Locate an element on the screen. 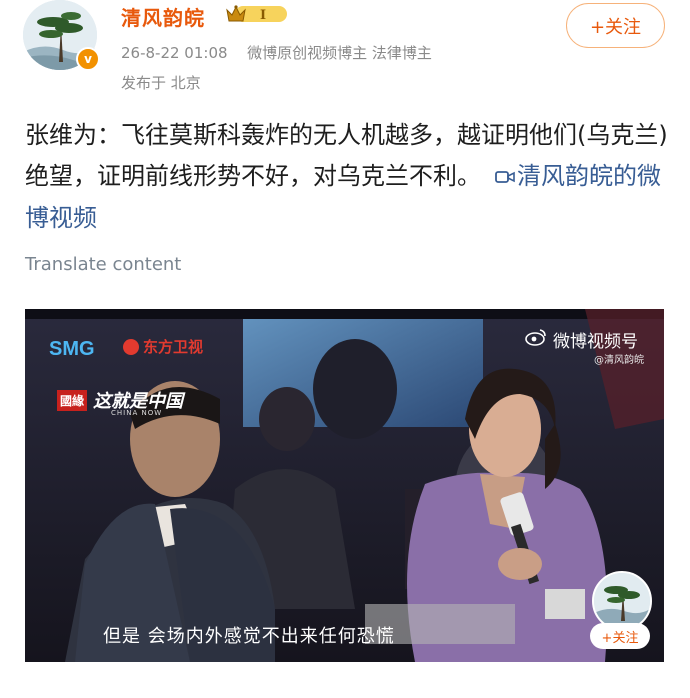 The image size is (690, 698). video-camera-icon is located at coordinates (505, 177).